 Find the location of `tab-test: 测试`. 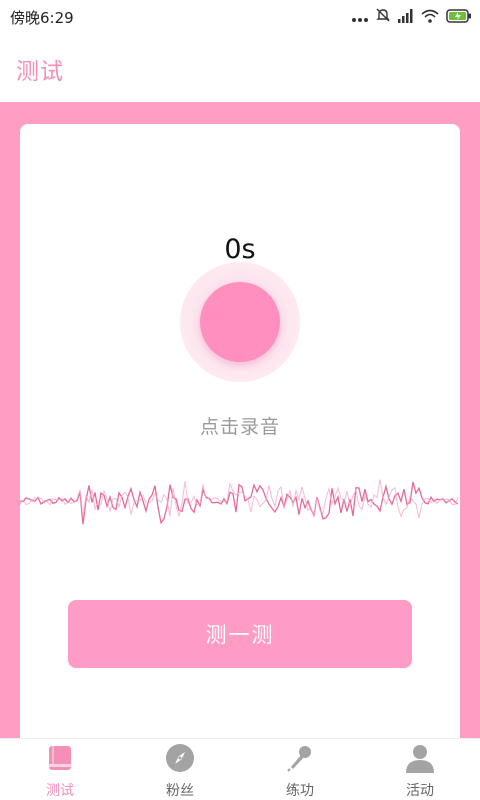

tab-test: 测试 is located at coordinates (60, 769).